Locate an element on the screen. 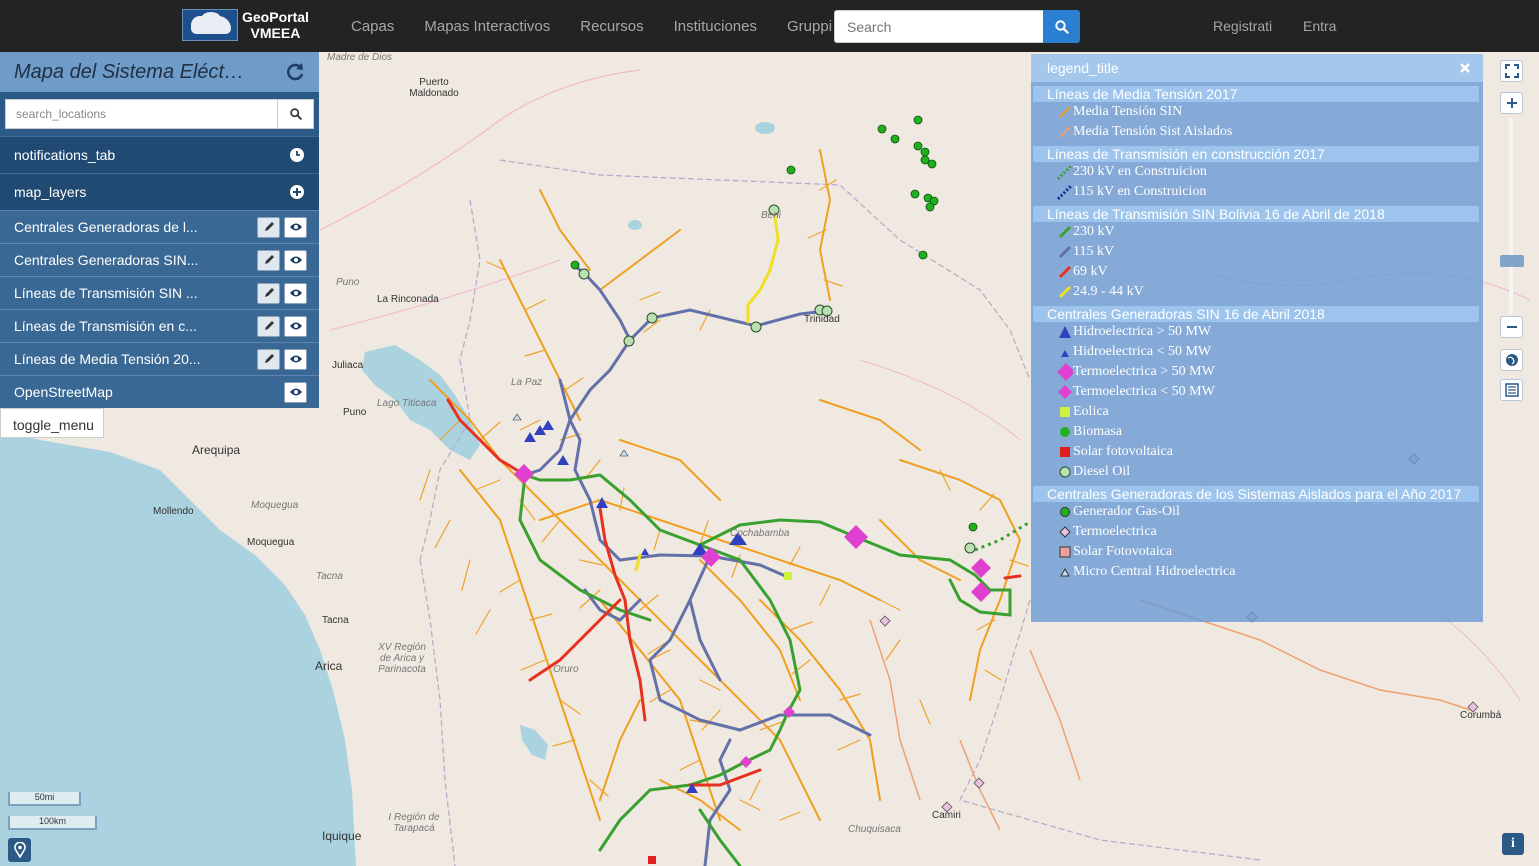 The height and width of the screenshot is (866, 1539). red-line-icon is located at coordinates (1065, 272).